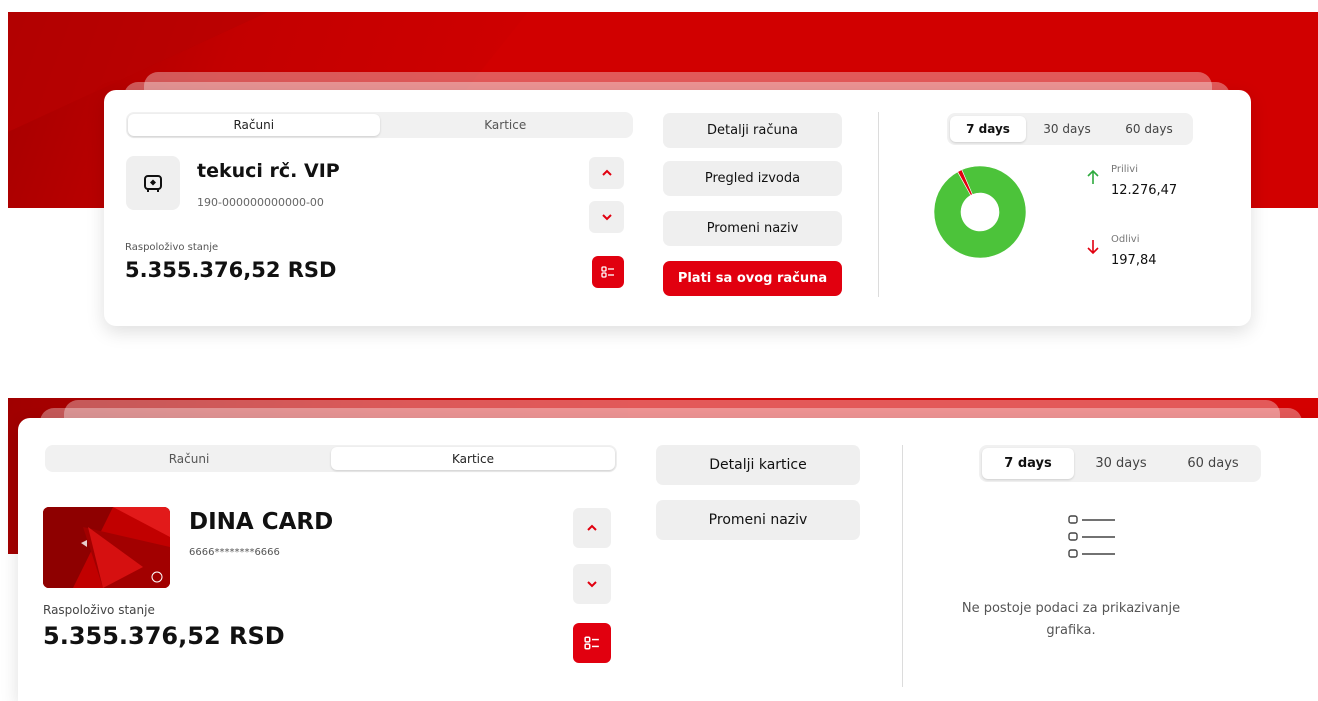 Image resolution: width=1318 pixels, height=701 pixels. I want to click on inflow-value: 12.276,47, so click(1144, 190).